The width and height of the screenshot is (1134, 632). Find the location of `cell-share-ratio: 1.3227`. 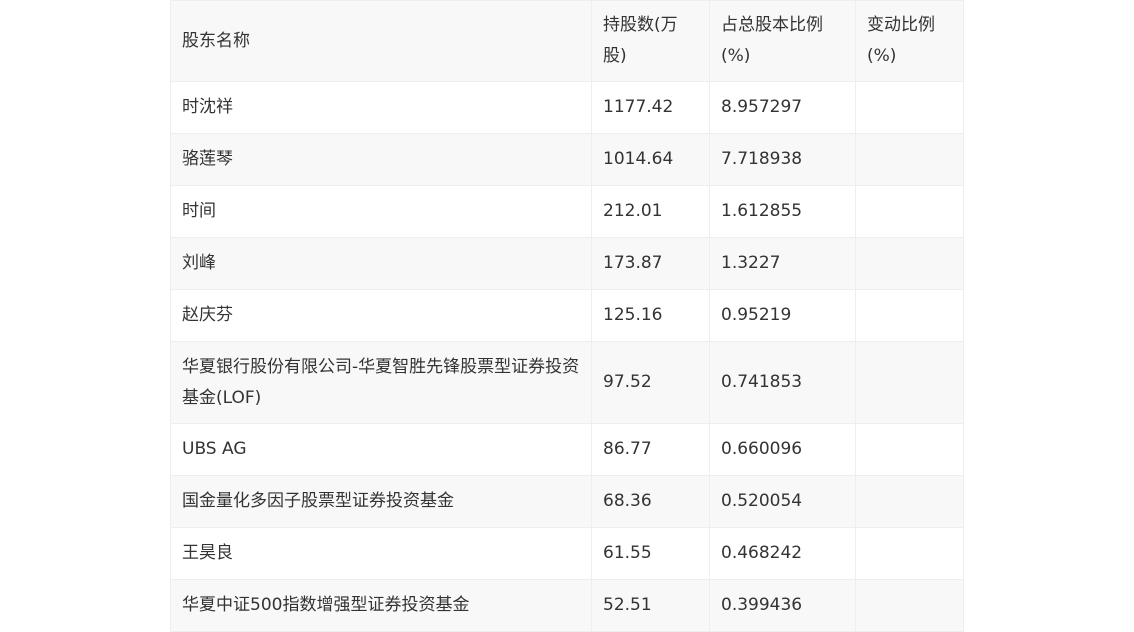

cell-share-ratio: 1.3227 is located at coordinates (782, 263).